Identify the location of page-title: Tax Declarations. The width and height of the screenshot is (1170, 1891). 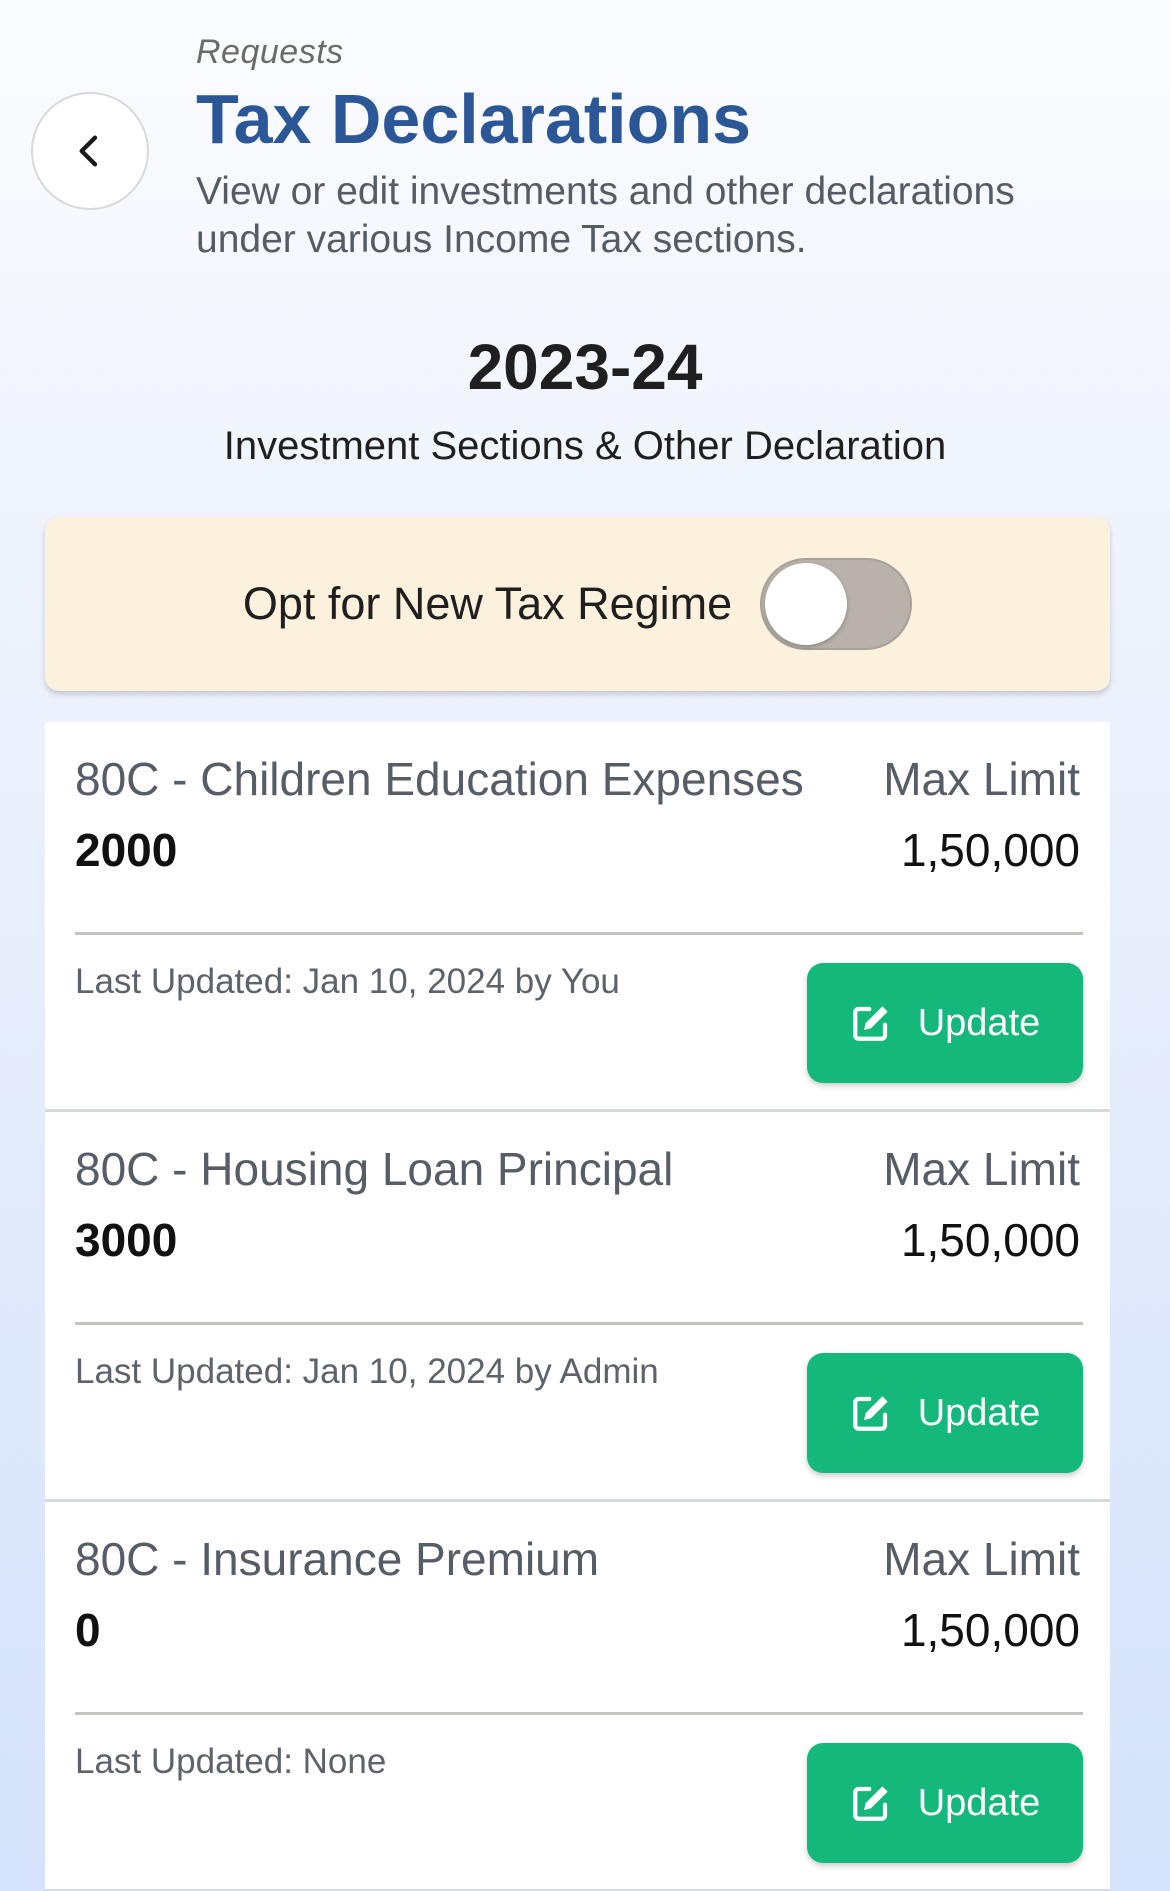
(474, 119).